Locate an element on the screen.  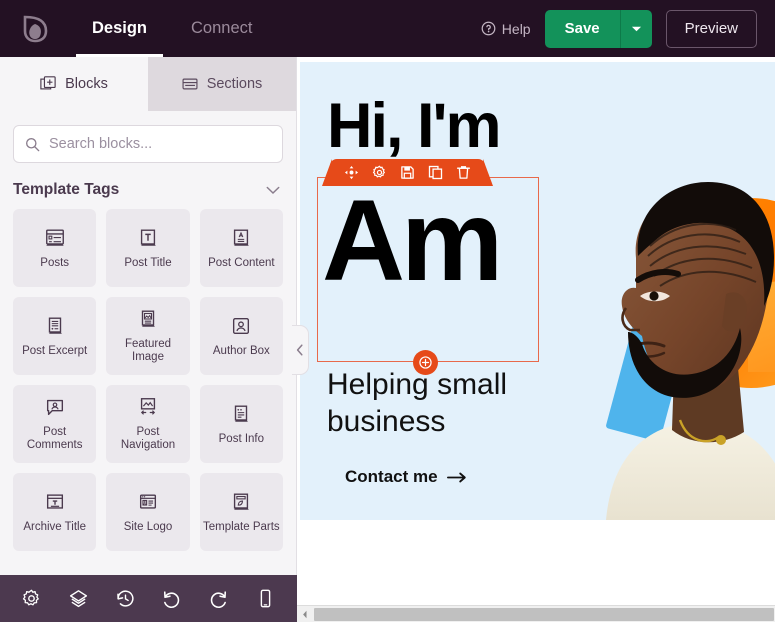
block-label: Post Excerpt is located at coordinates (55, 350).